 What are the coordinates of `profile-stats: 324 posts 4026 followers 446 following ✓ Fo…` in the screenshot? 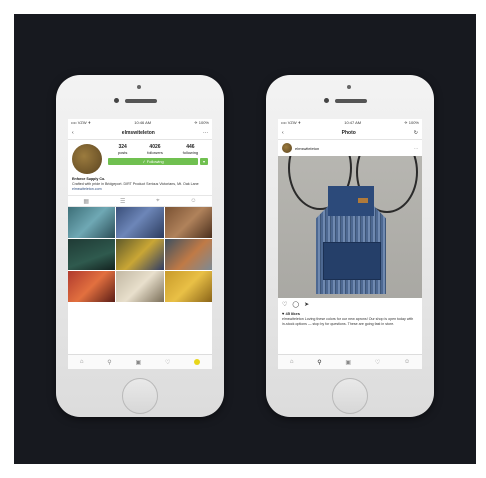 It's located at (155, 159).